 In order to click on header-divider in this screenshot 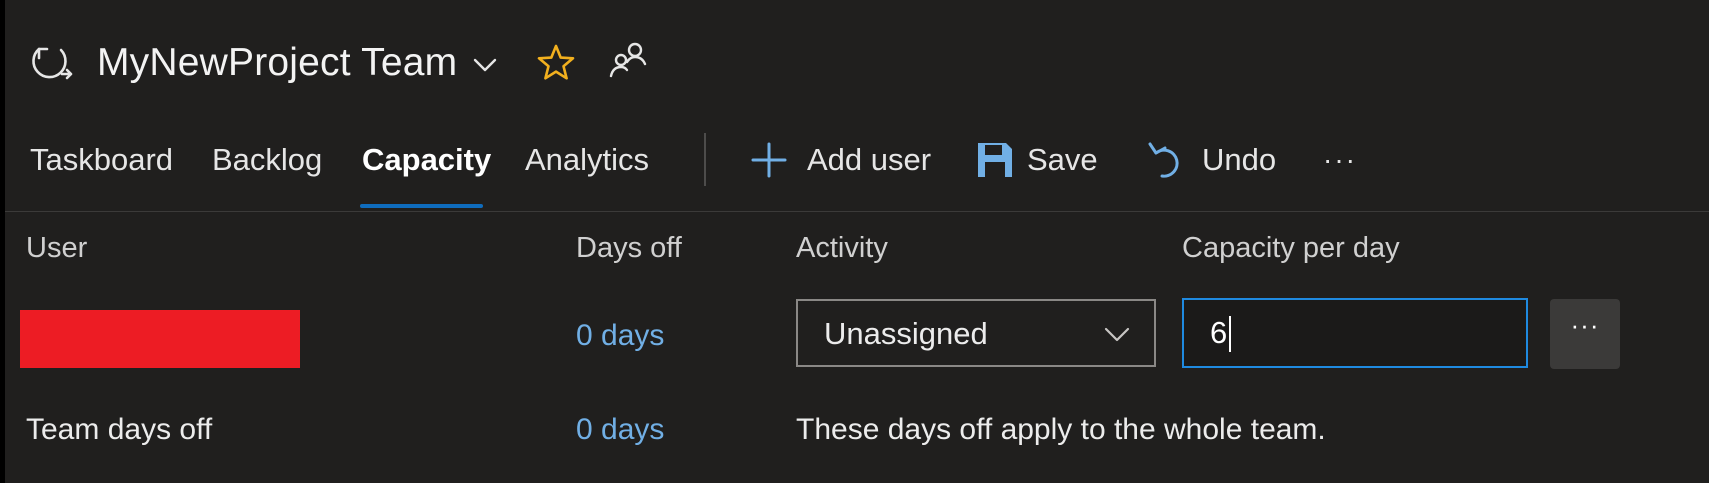, I will do `click(857, 211)`.